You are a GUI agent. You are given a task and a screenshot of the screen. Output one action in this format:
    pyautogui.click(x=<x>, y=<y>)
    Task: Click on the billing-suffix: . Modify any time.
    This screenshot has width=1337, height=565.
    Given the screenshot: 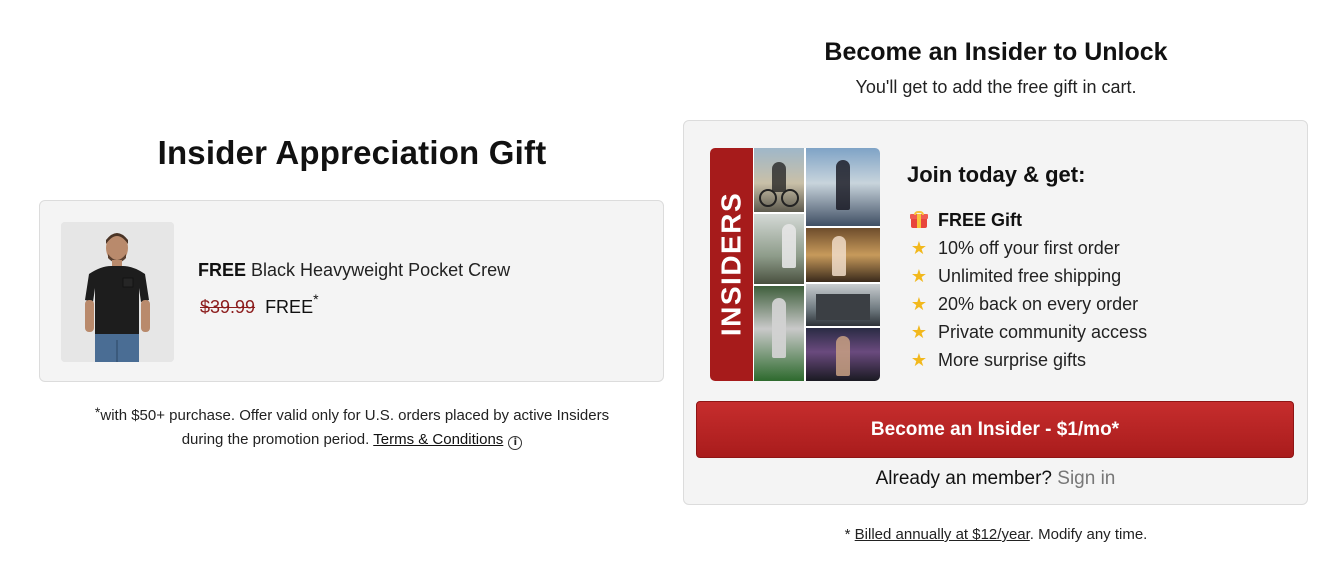 What is the action you would take?
    pyautogui.click(x=1088, y=534)
    